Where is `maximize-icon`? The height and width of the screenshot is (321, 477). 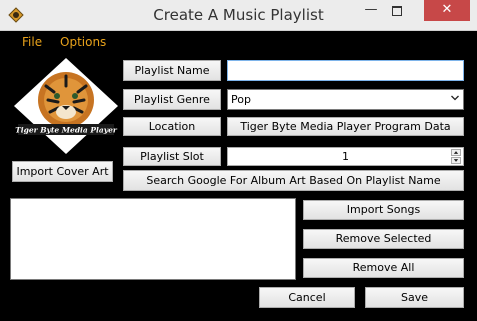 maximize-icon is located at coordinates (397, 11).